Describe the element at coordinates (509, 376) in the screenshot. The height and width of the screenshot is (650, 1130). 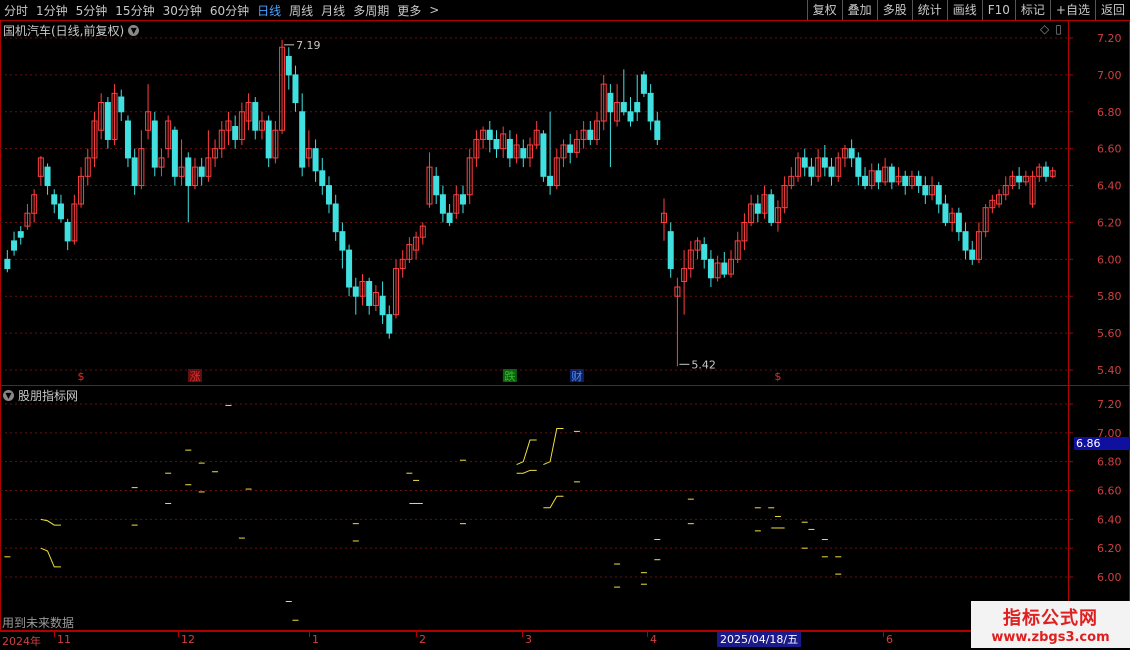
I see `event-marker: 跌` at that location.